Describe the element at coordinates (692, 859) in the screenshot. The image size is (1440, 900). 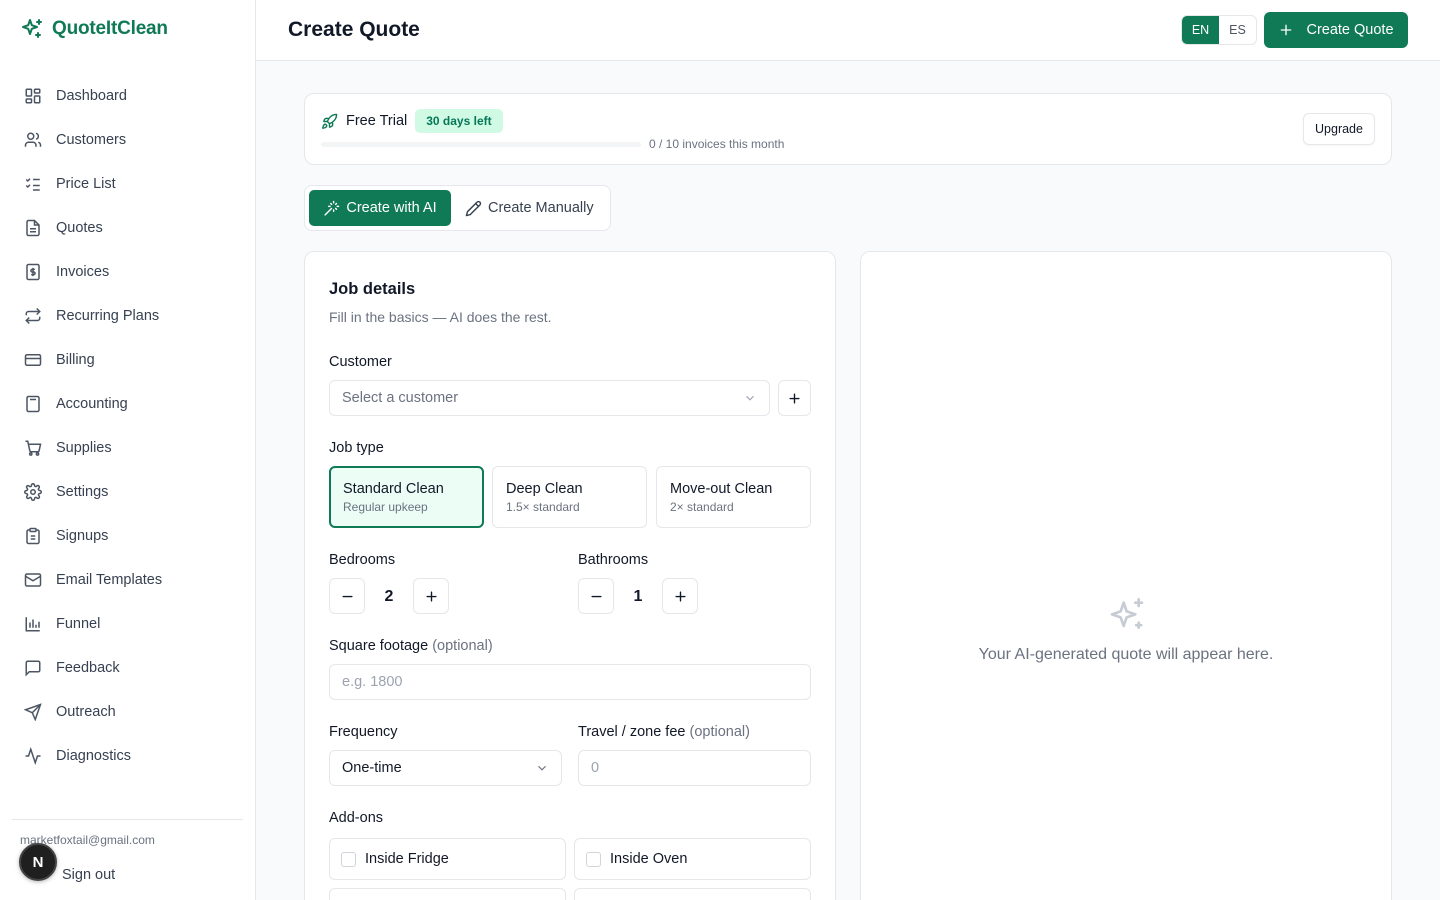
I see `addon-inside-oven: Inside Oven` at that location.